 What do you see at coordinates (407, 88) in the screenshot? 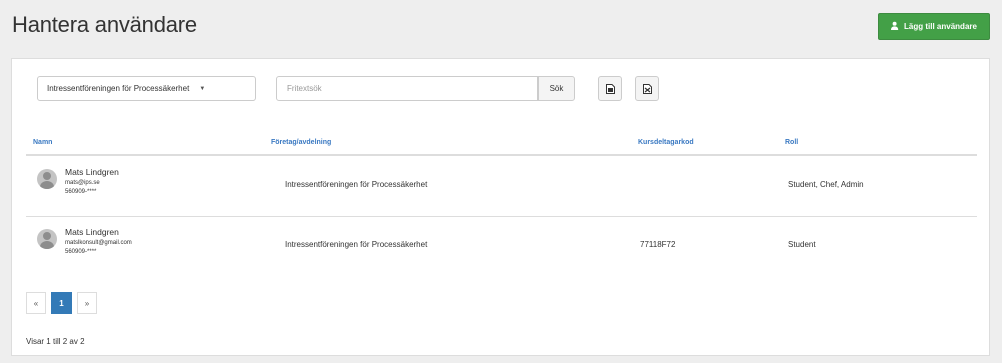
I see `search-input` at bounding box center [407, 88].